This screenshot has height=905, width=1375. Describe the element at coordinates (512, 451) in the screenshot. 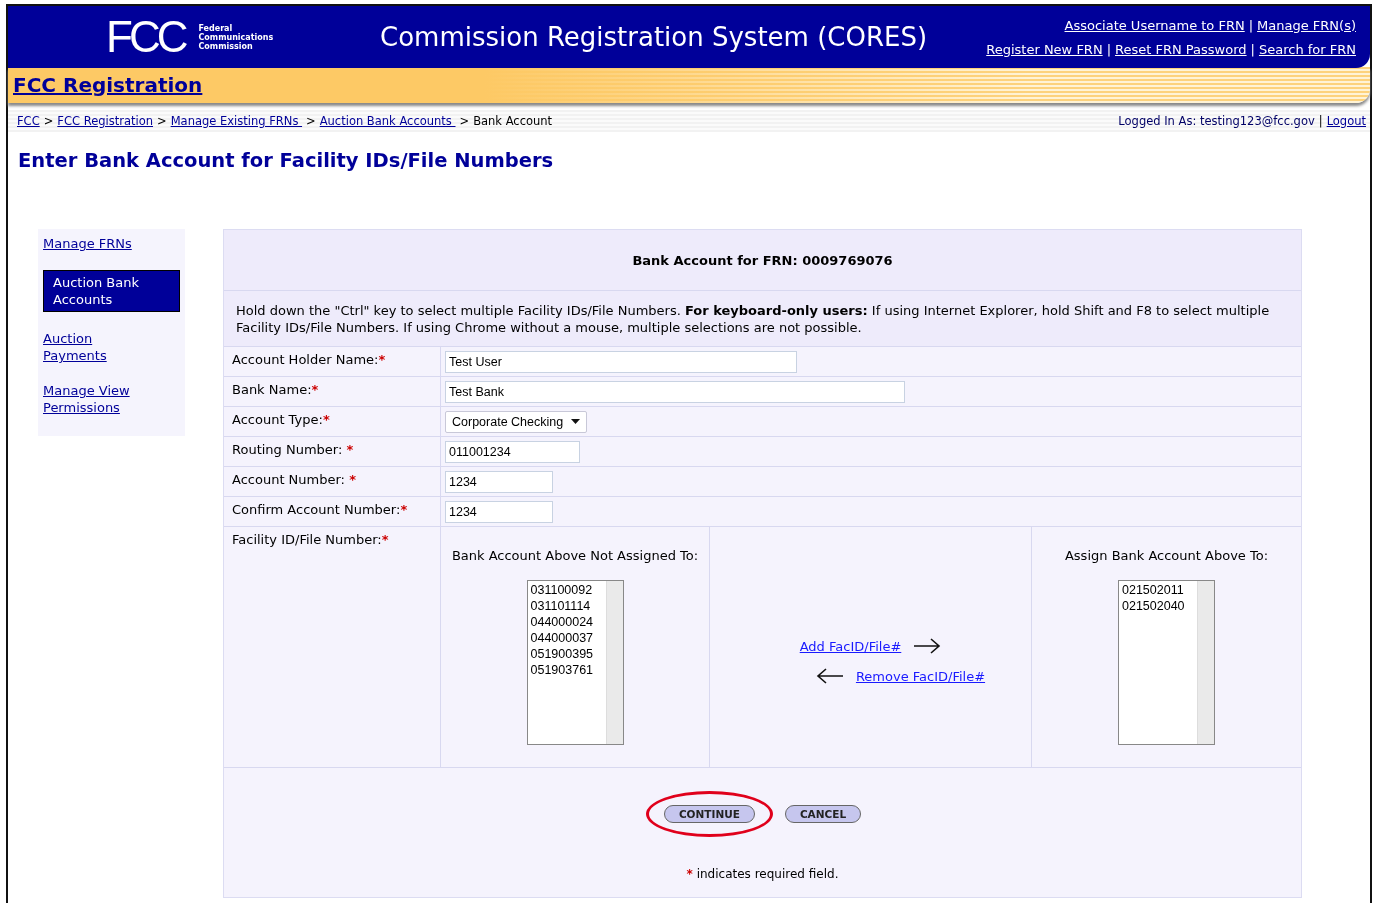

I see `input-field: 011001234` at that location.